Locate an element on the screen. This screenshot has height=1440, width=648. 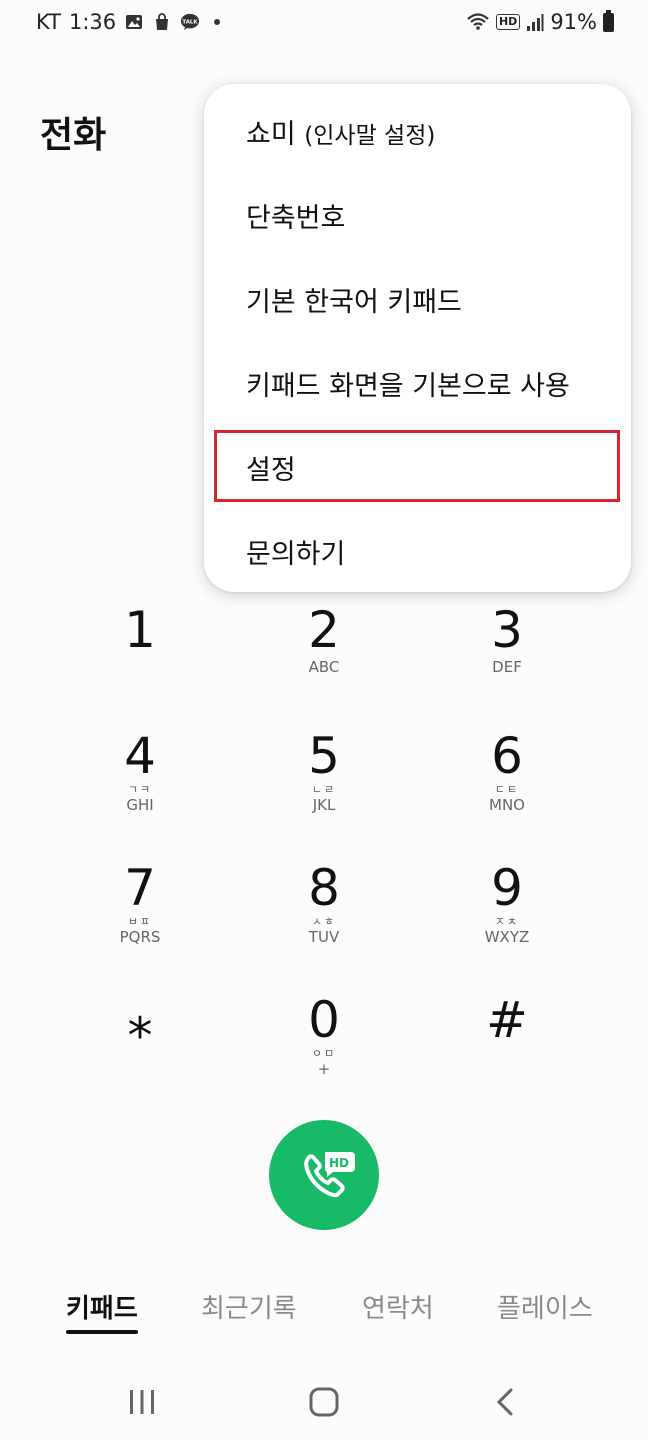
menu-item-showme: 쇼미 (인사말 설정) is located at coordinates (417, 130).